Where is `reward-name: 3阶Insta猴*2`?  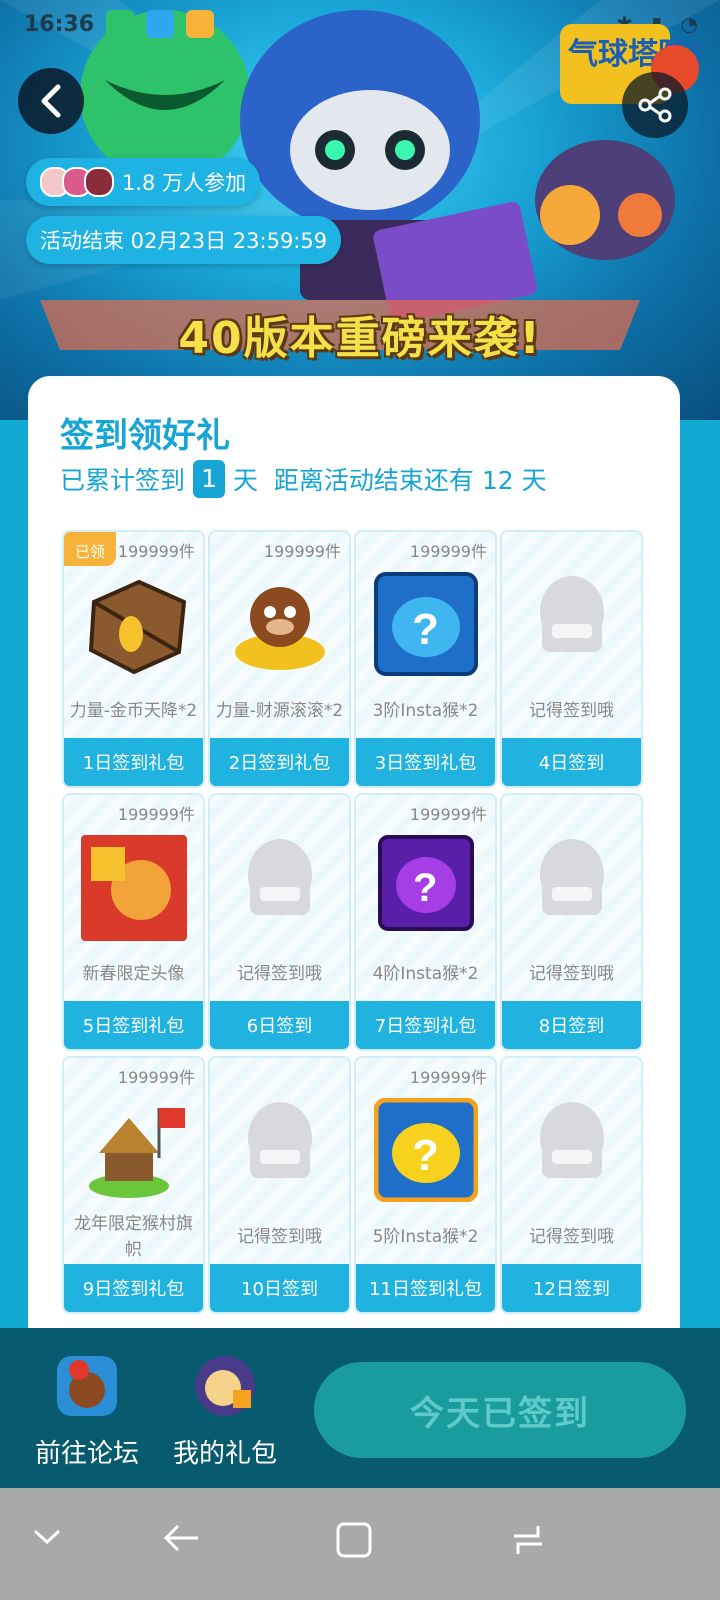
reward-name: 3阶Insta猴*2 is located at coordinates (425, 711).